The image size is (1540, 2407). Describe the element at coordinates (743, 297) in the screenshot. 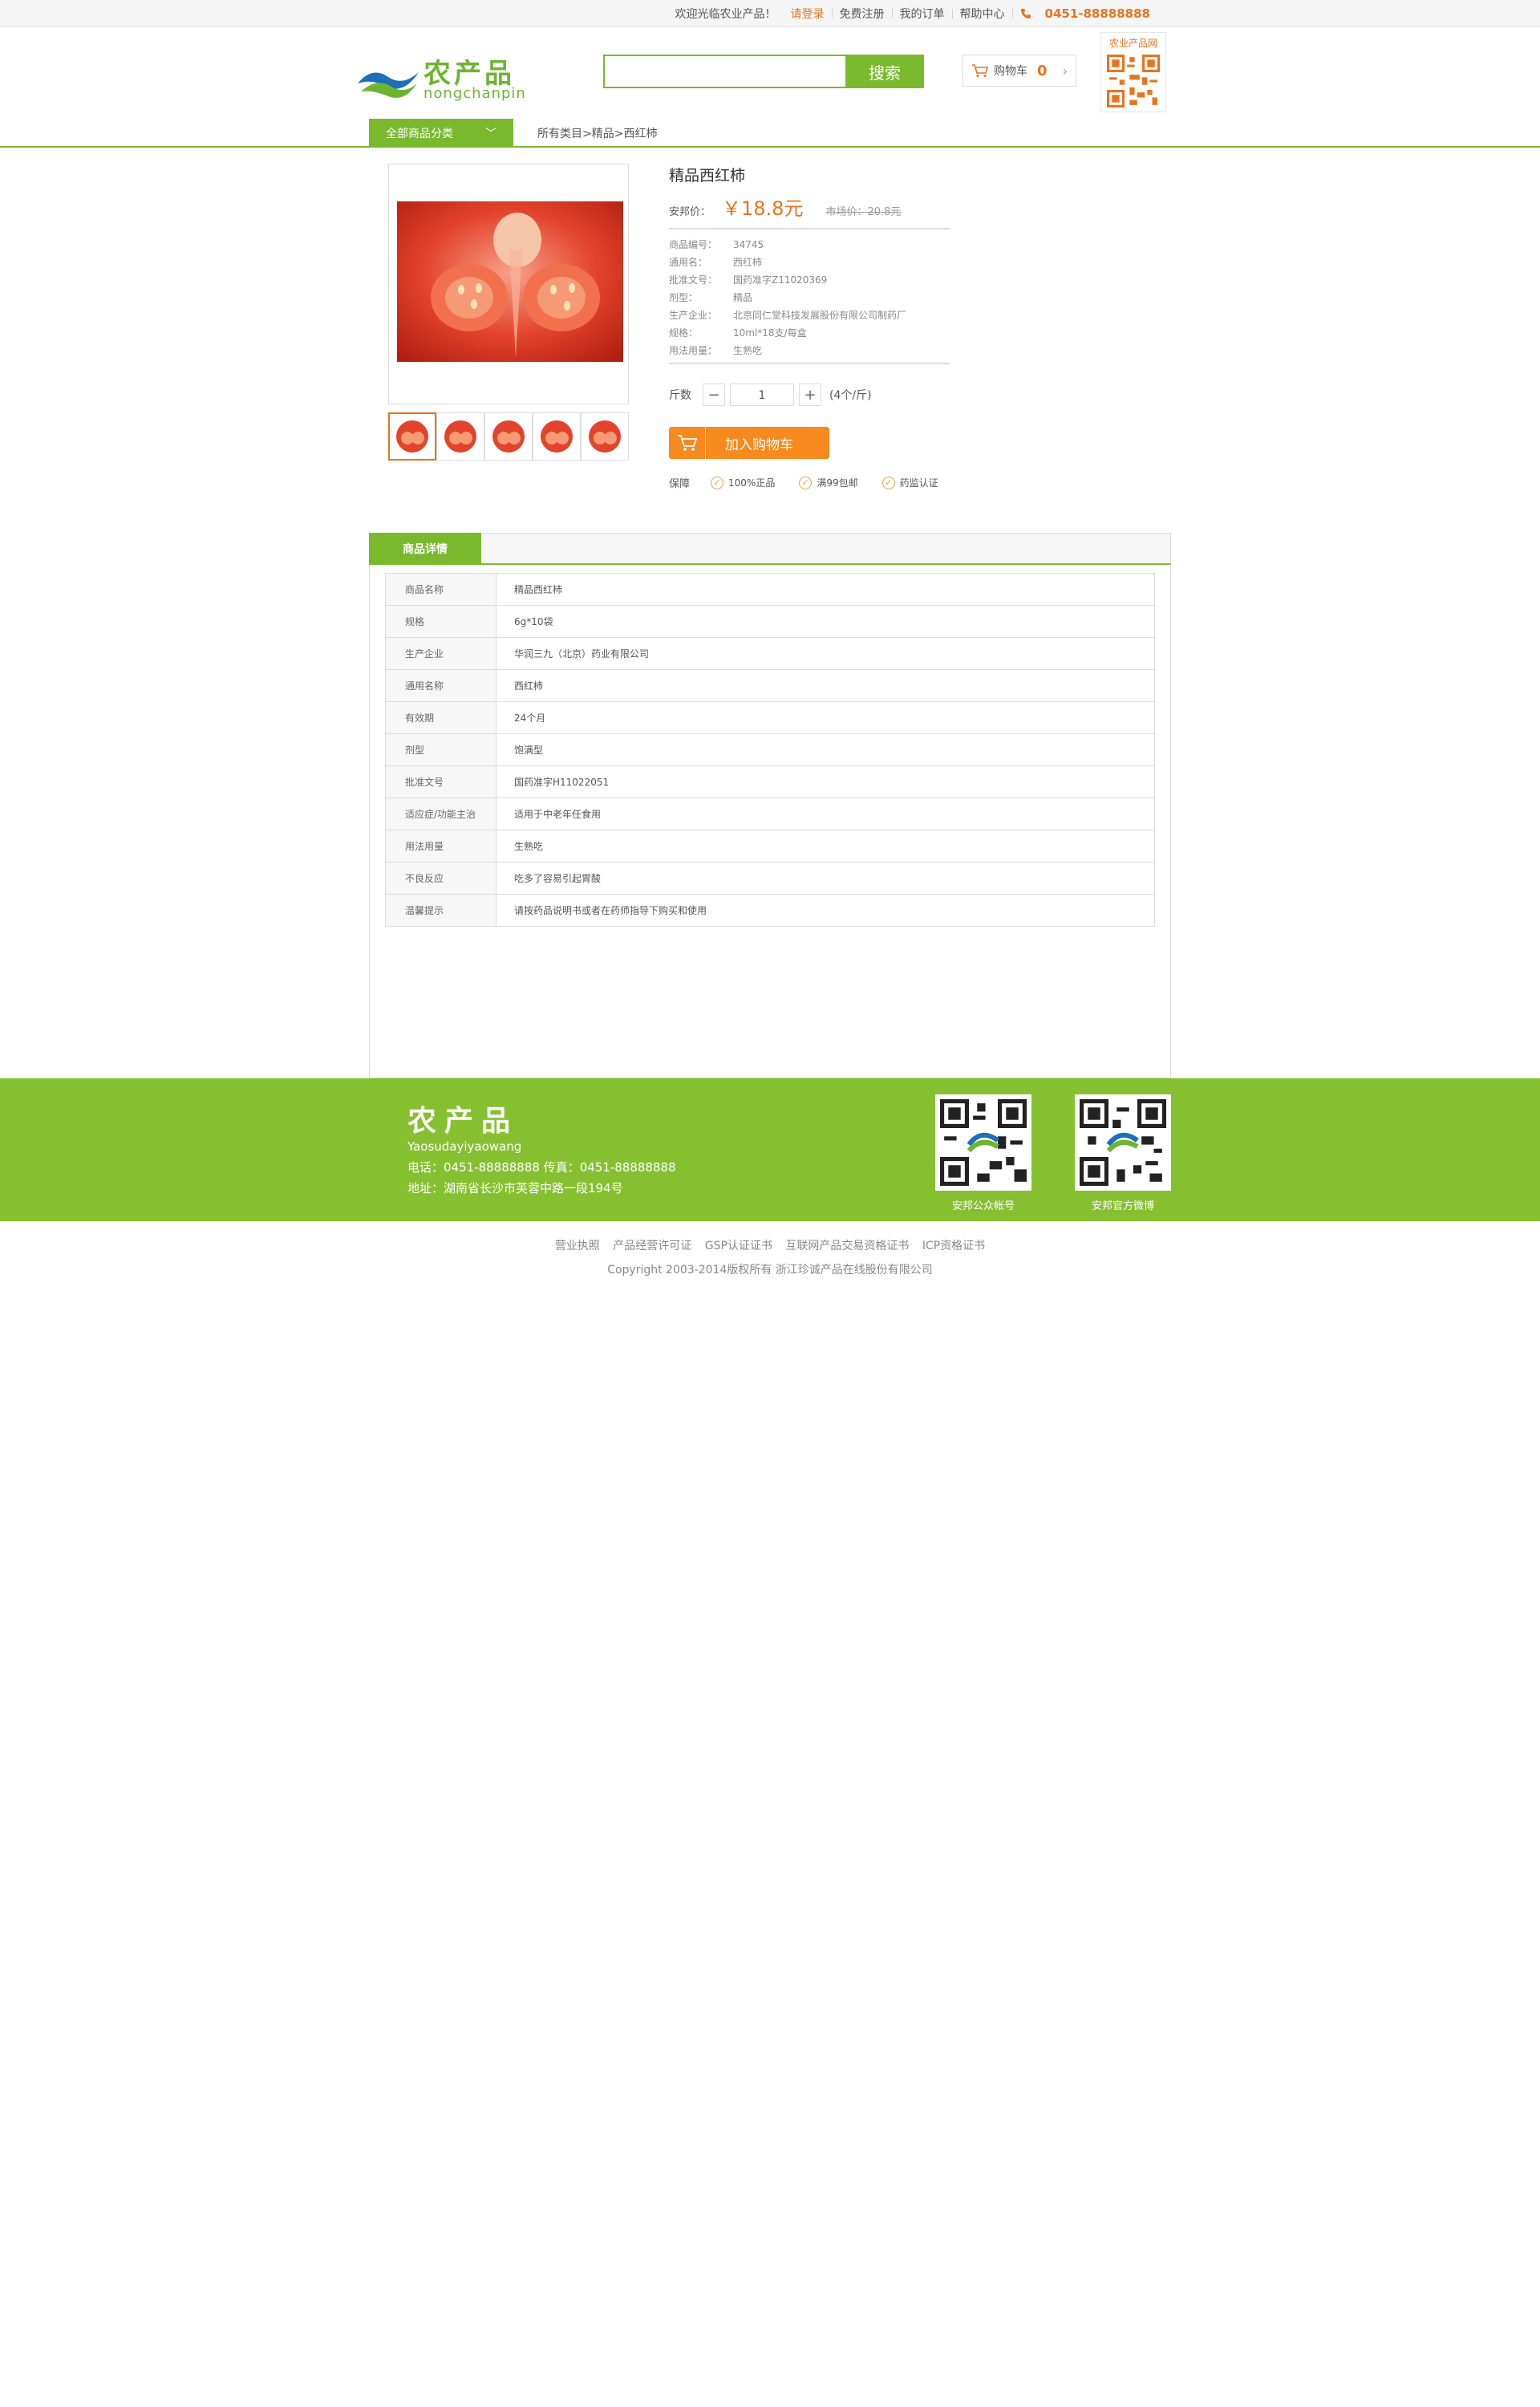

I see `spec-value: 精品` at that location.